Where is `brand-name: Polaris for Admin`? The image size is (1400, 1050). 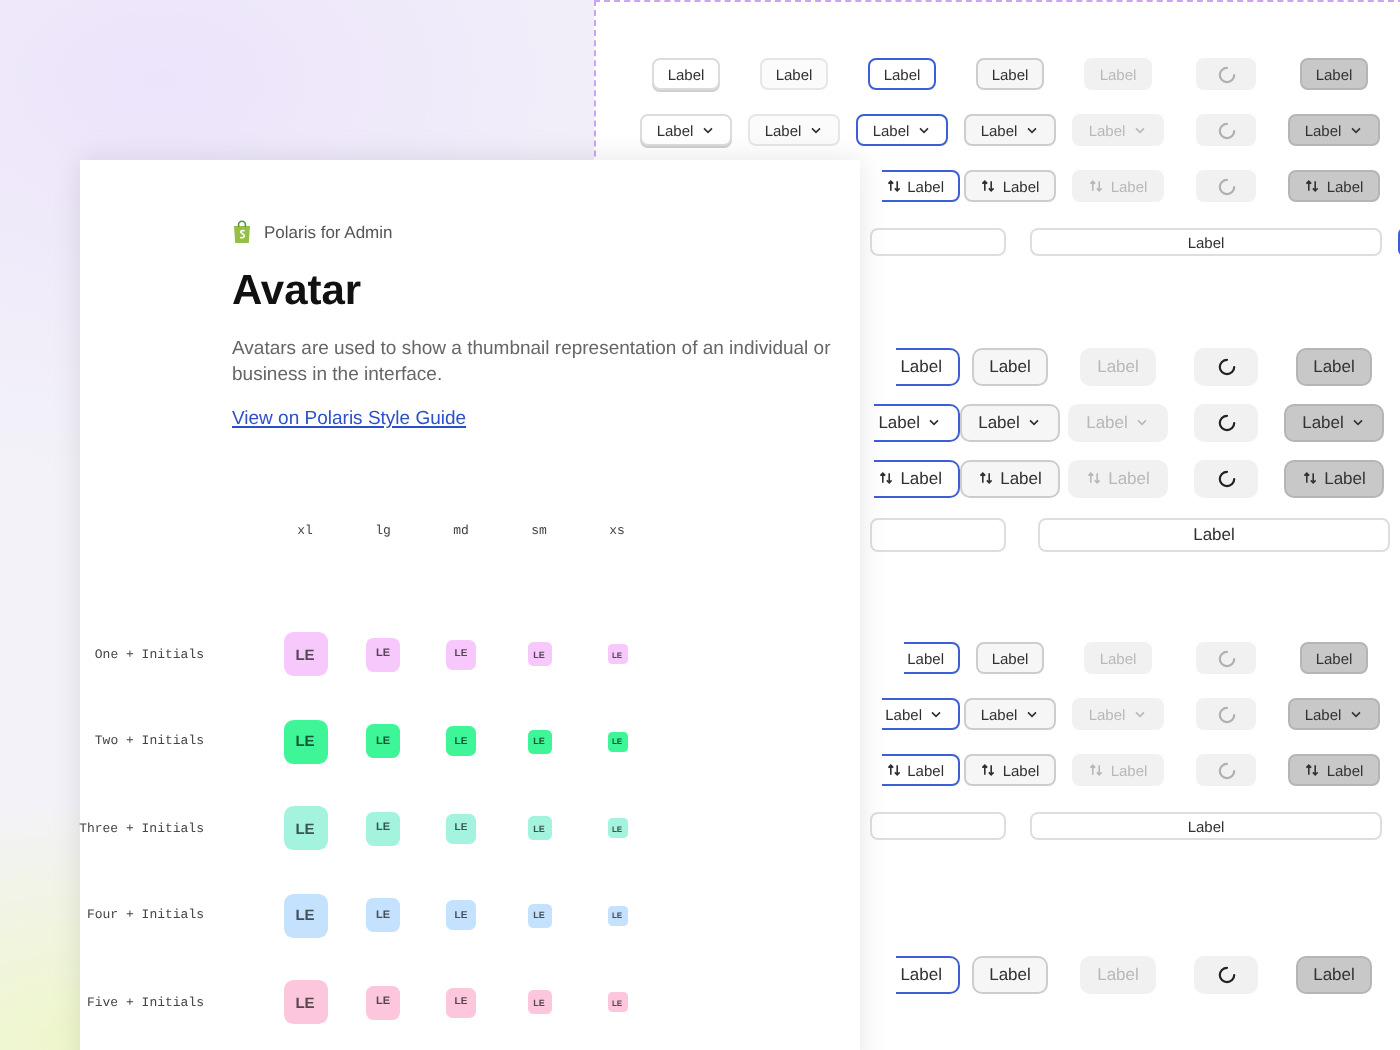
brand-name: Polaris for Admin is located at coordinates (328, 232).